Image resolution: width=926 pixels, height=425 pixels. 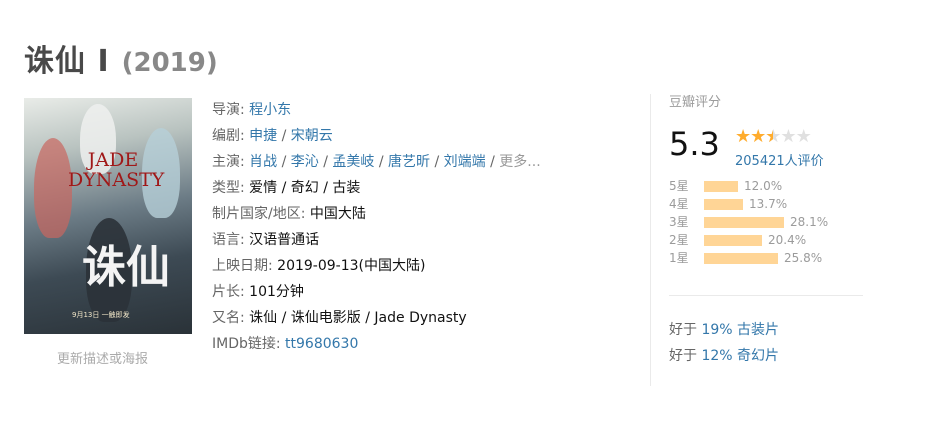 I want to click on rating-dist-percent: 12.0%, so click(x=763, y=186).